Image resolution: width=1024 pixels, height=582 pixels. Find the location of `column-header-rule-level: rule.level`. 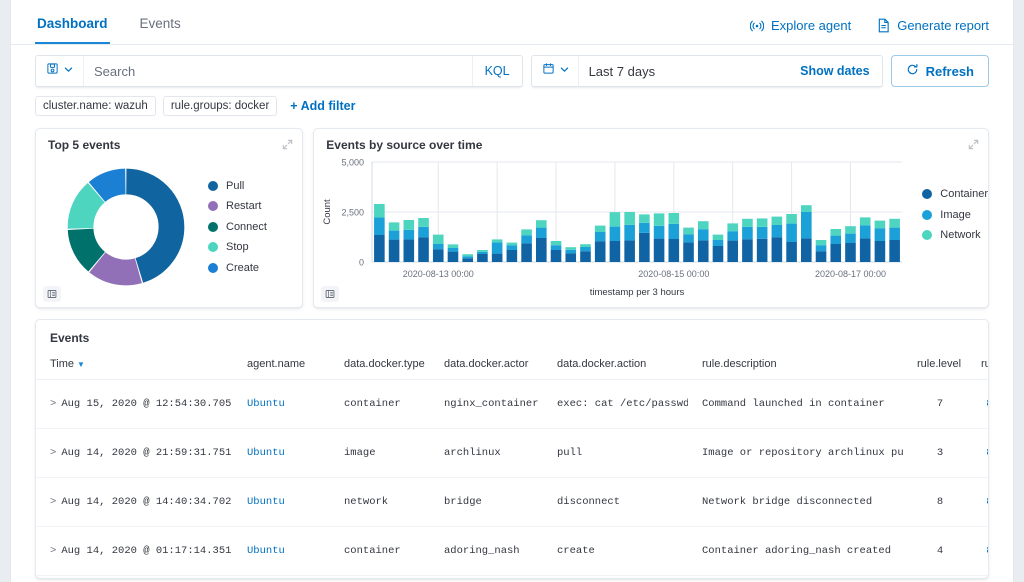

column-header-rule-level: rule.level is located at coordinates (935, 366).